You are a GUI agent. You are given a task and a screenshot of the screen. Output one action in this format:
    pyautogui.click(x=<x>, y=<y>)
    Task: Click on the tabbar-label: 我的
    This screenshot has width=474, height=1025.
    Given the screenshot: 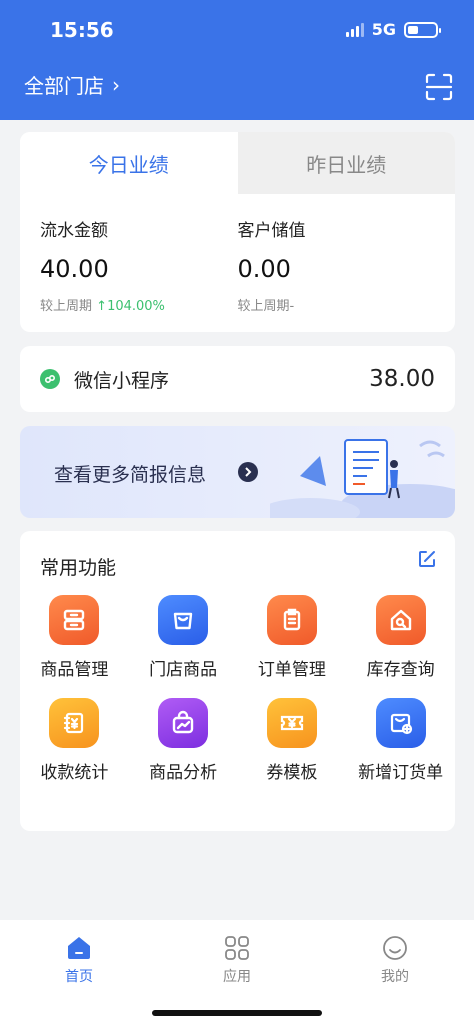 What is the action you would take?
    pyautogui.click(x=395, y=977)
    